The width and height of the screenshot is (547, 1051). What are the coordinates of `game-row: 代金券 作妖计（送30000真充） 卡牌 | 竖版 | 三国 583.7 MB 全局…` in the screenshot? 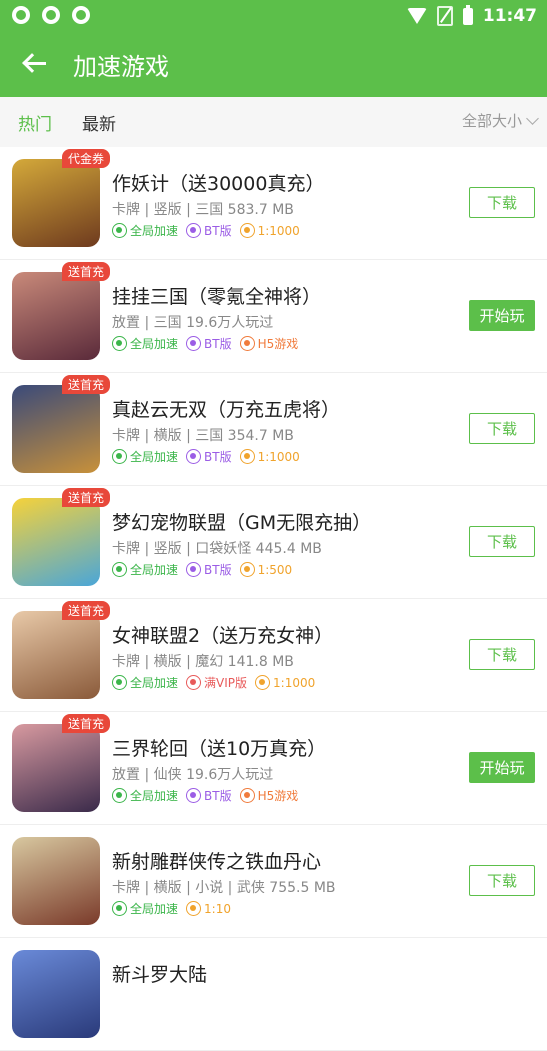 It's located at (273, 203).